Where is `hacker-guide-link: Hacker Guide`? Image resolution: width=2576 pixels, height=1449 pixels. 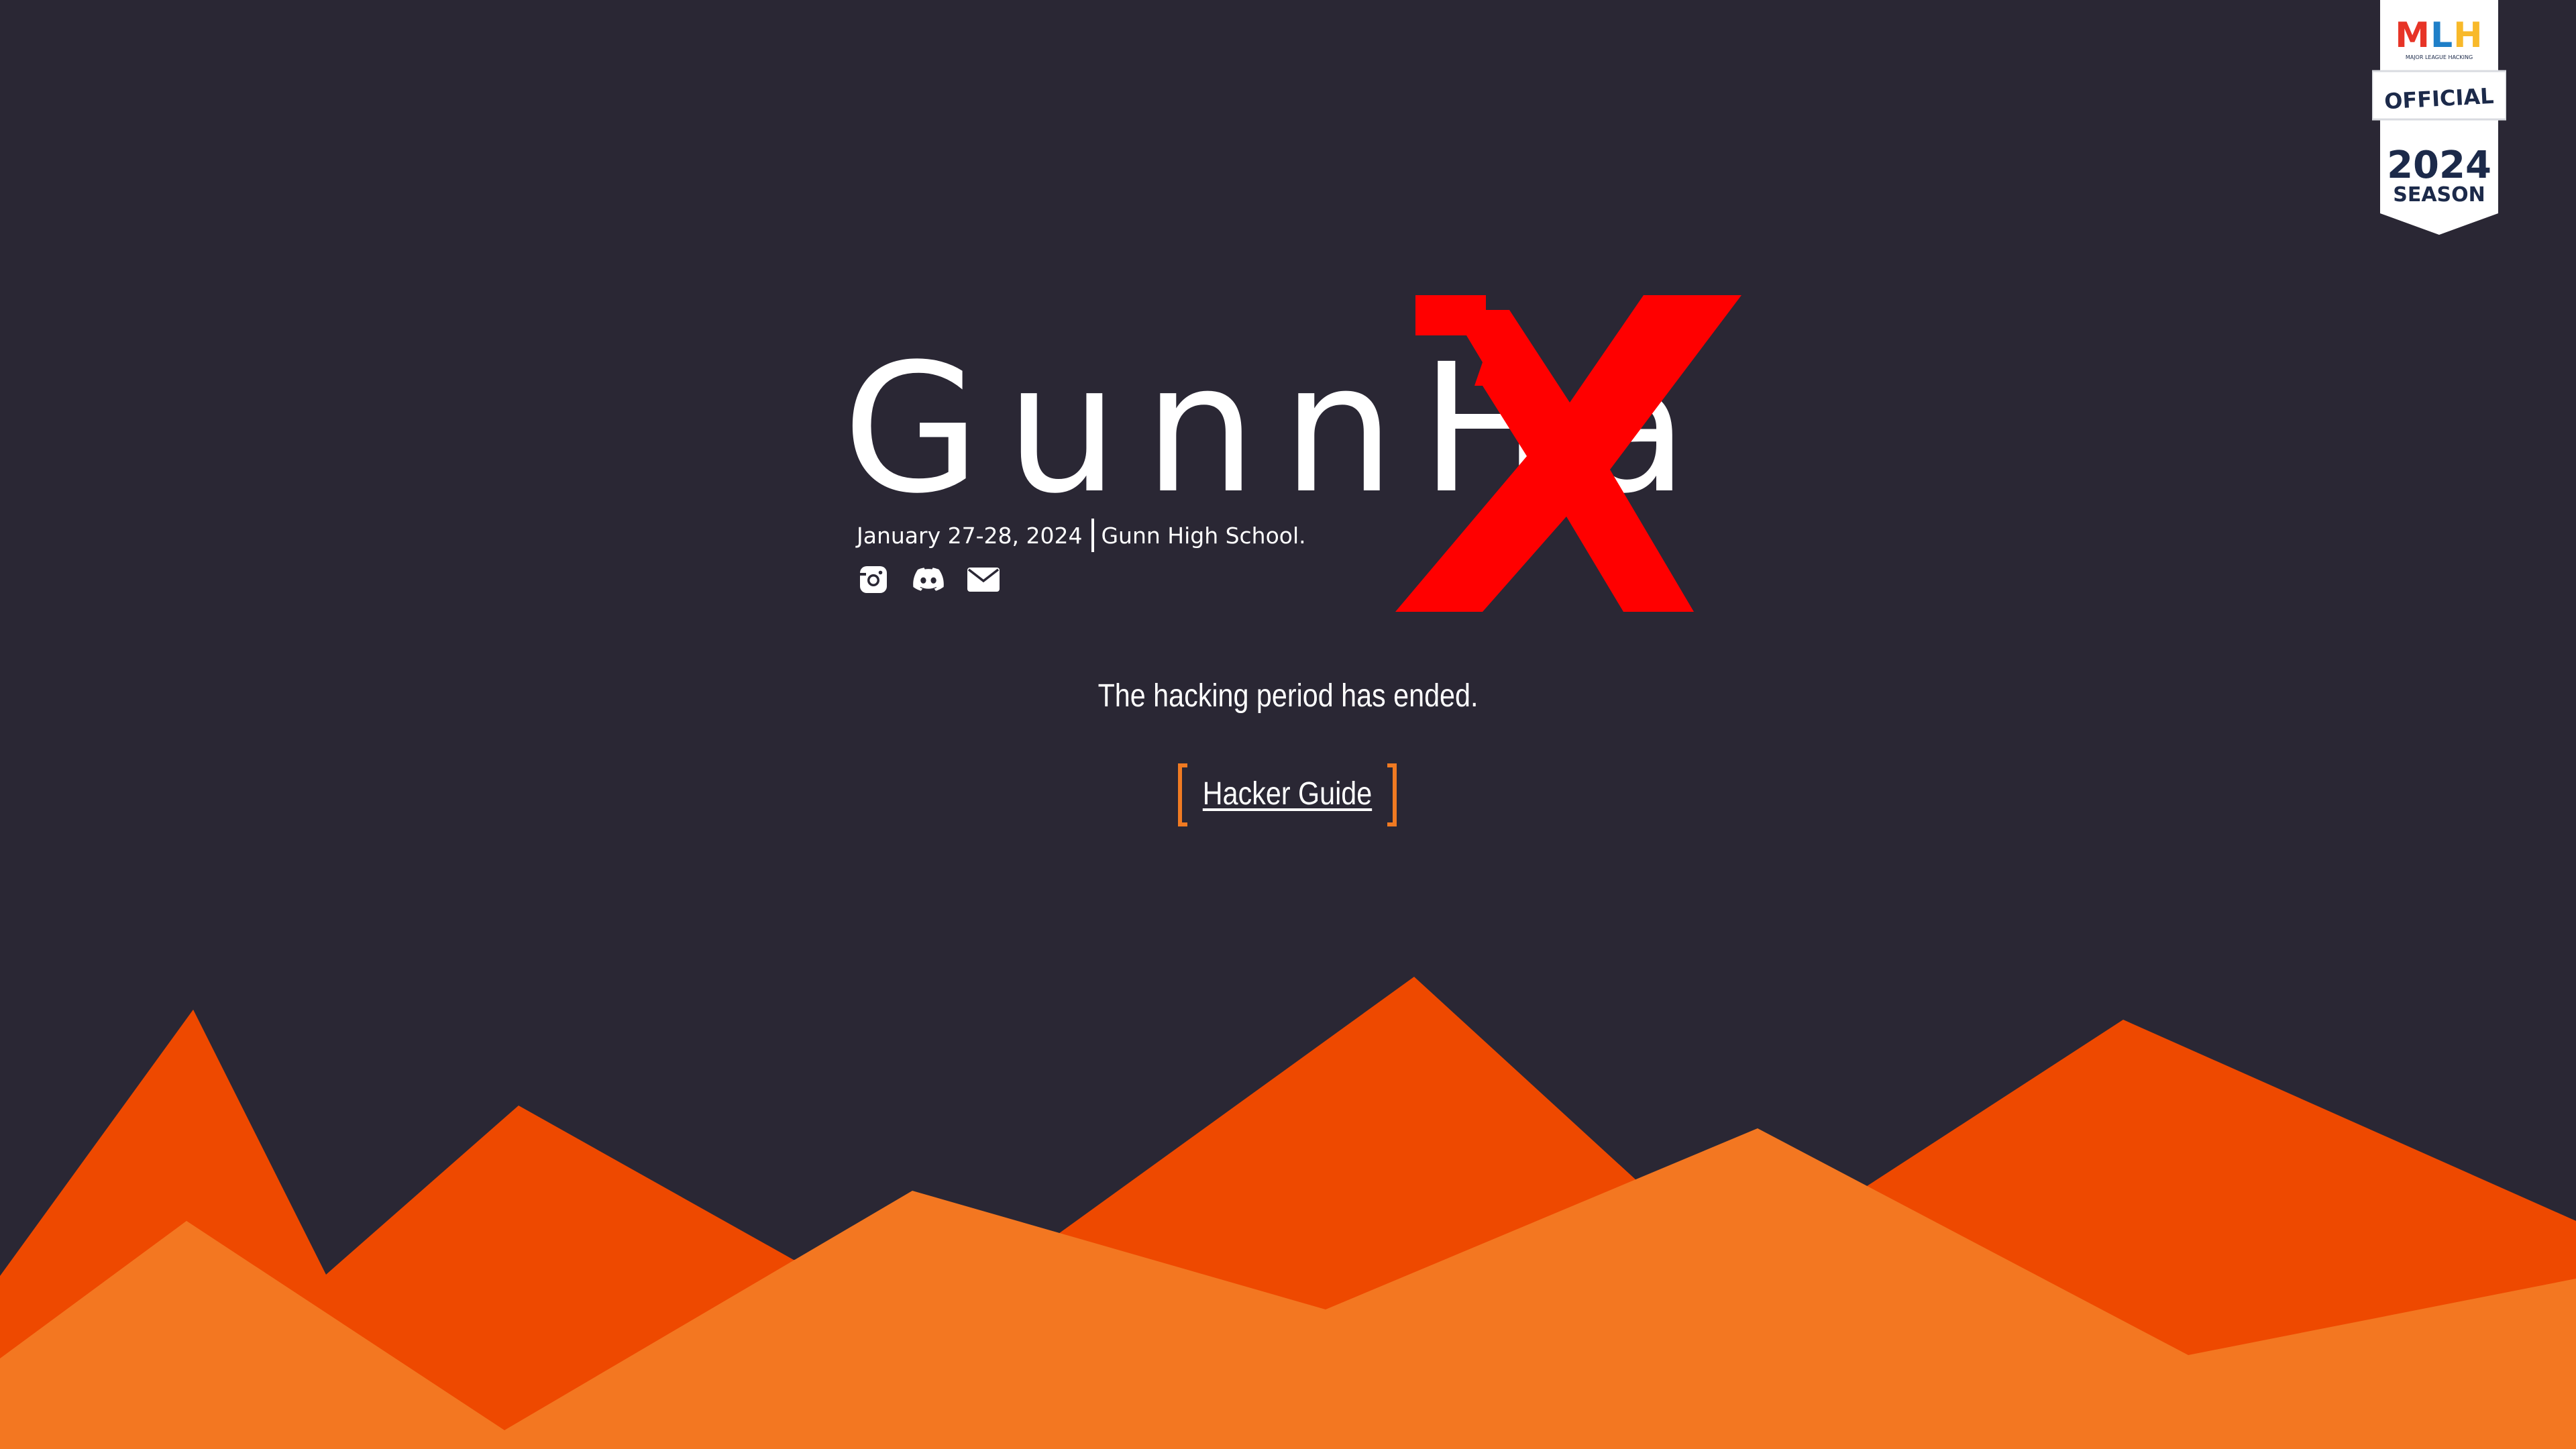 hacker-guide-link: Hacker Guide is located at coordinates (1287, 793).